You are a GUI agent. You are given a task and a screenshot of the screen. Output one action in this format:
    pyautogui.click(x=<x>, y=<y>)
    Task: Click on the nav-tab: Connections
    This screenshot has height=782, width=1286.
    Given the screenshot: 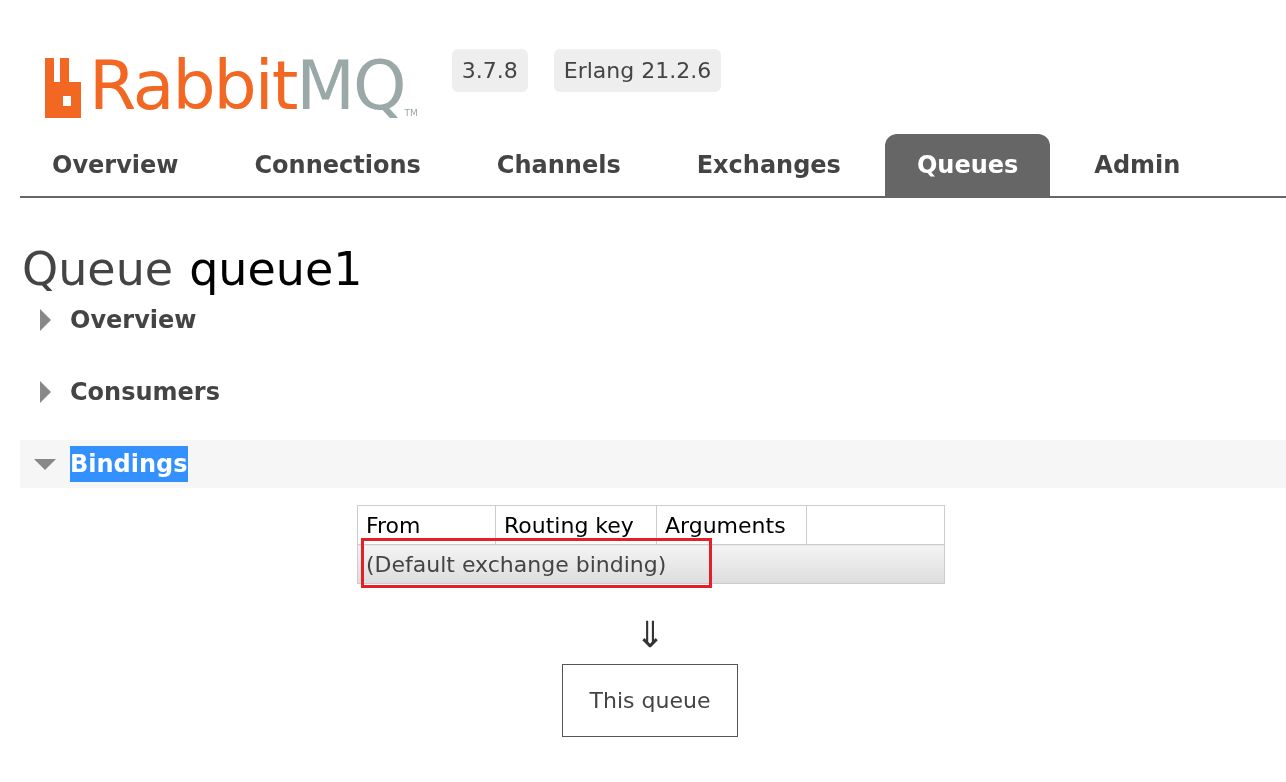 What is the action you would take?
    pyautogui.click(x=337, y=165)
    